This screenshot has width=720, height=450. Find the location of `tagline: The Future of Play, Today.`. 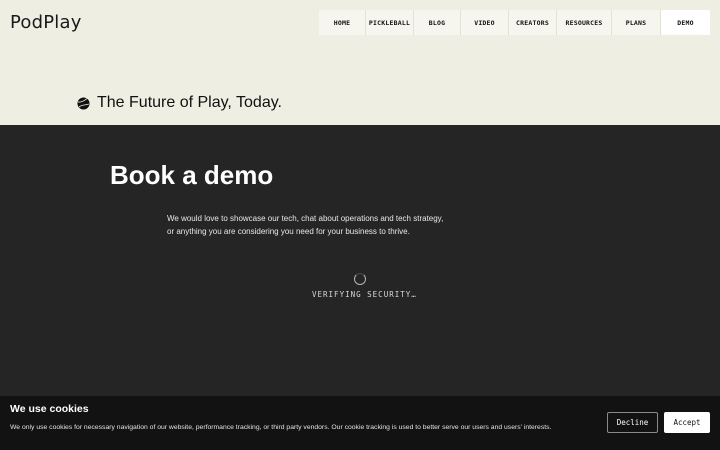

tagline: The Future of Play, Today. is located at coordinates (179, 103).